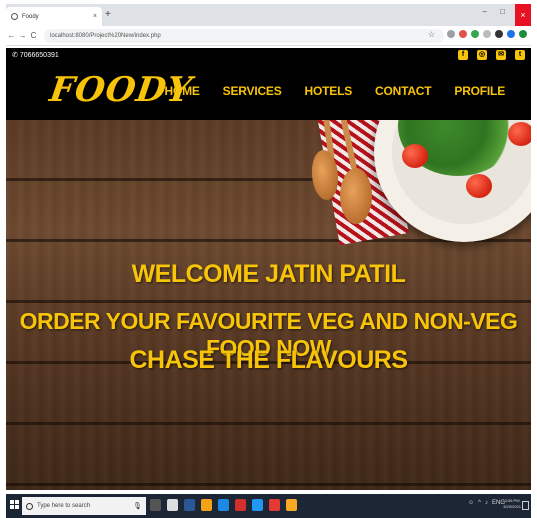  Describe the element at coordinates (108, 14) in the screenshot. I see `new-tab-button: +` at that location.